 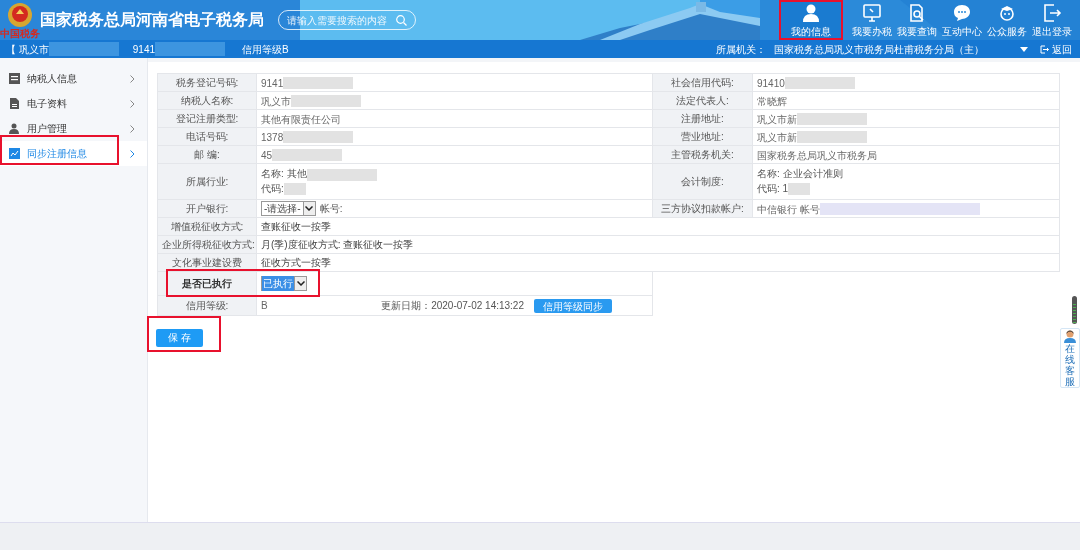 I want to click on nav-tab: 我要查询, so click(x=916, y=20).